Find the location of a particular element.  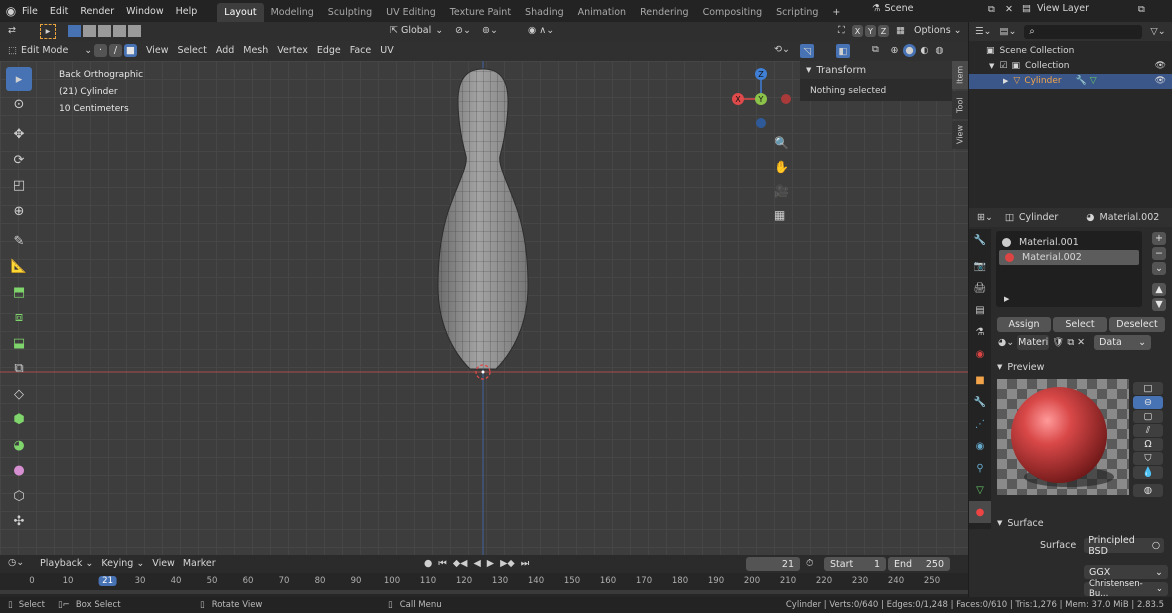

view-layer-tab-icon: ▤ is located at coordinates (980, 310).